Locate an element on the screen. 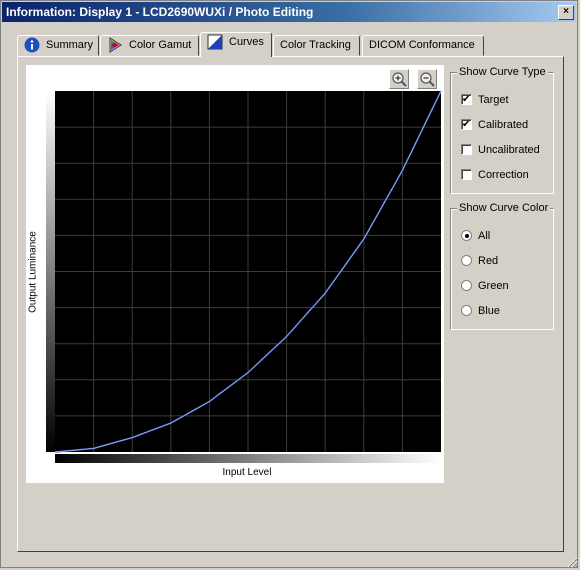  tab-color-tracking: Color Tracking is located at coordinates (316, 45).